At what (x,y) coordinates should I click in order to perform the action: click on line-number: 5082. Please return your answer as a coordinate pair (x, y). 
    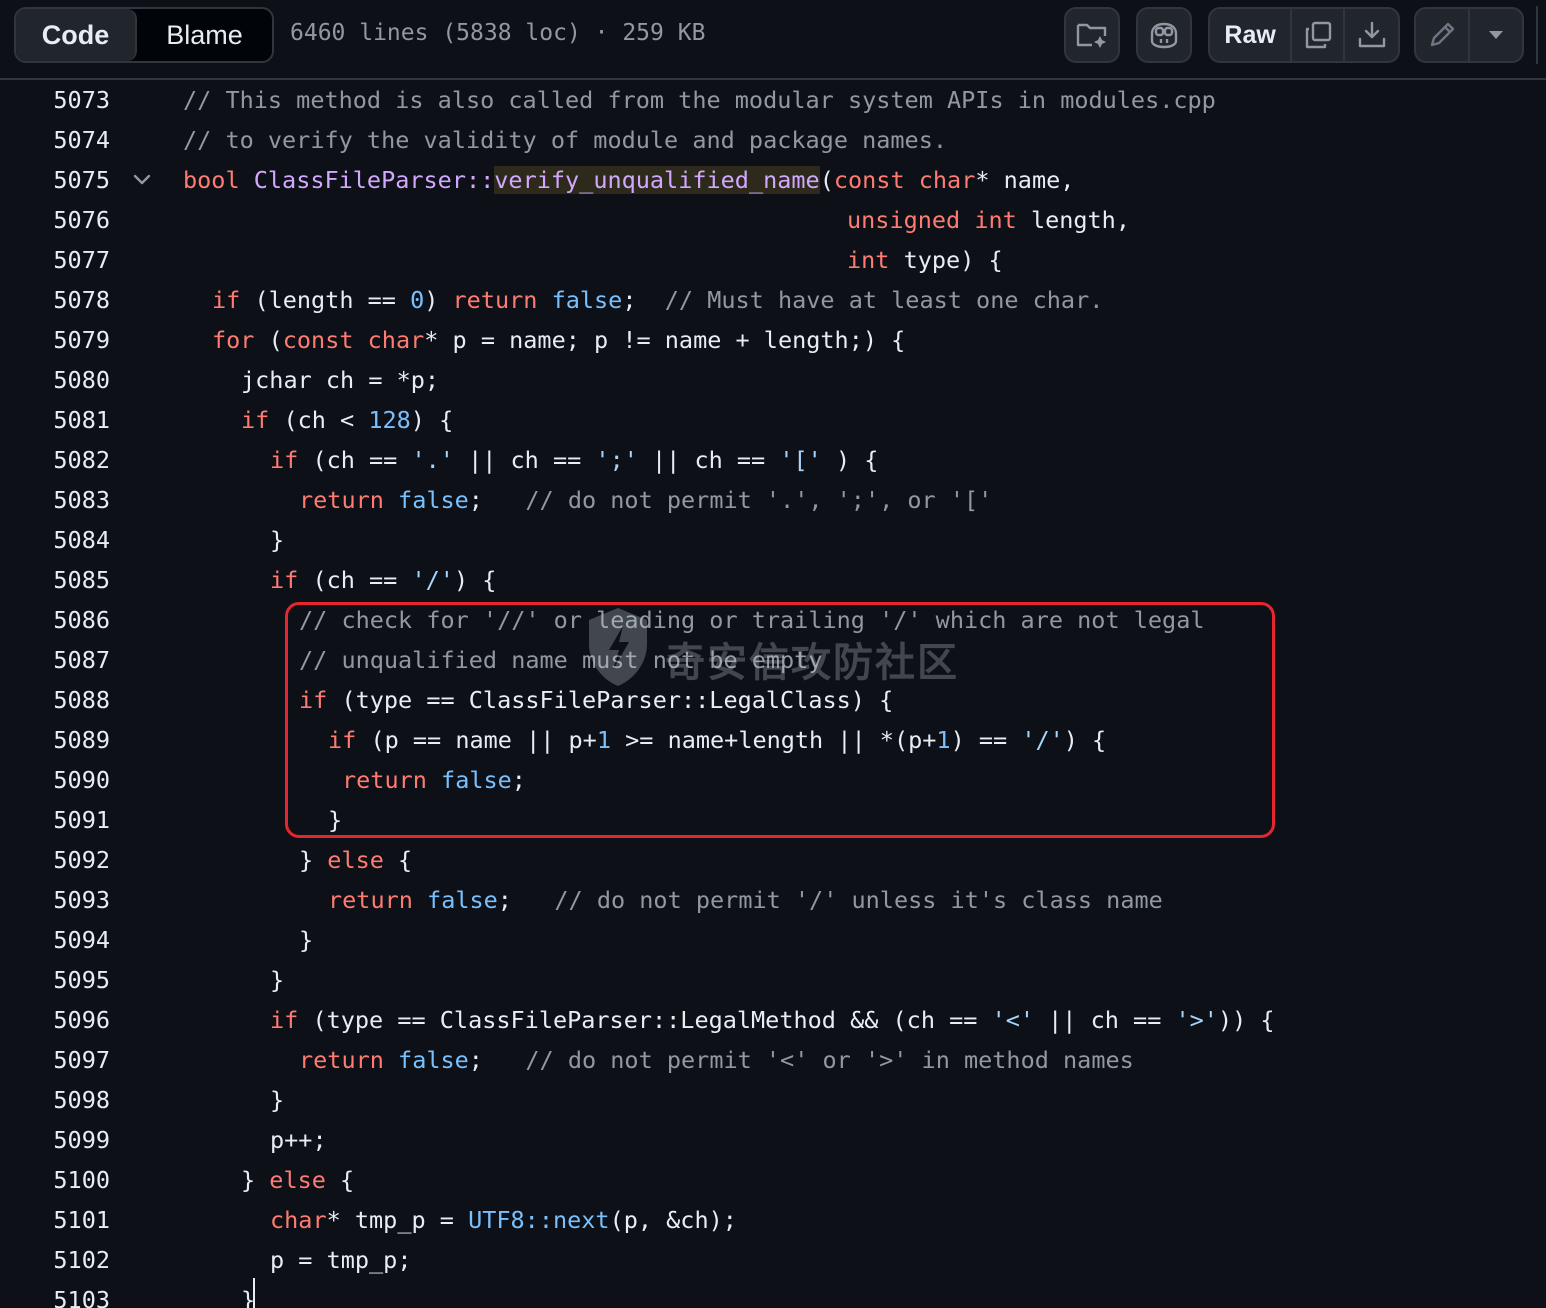
    Looking at the image, I should click on (55, 460).